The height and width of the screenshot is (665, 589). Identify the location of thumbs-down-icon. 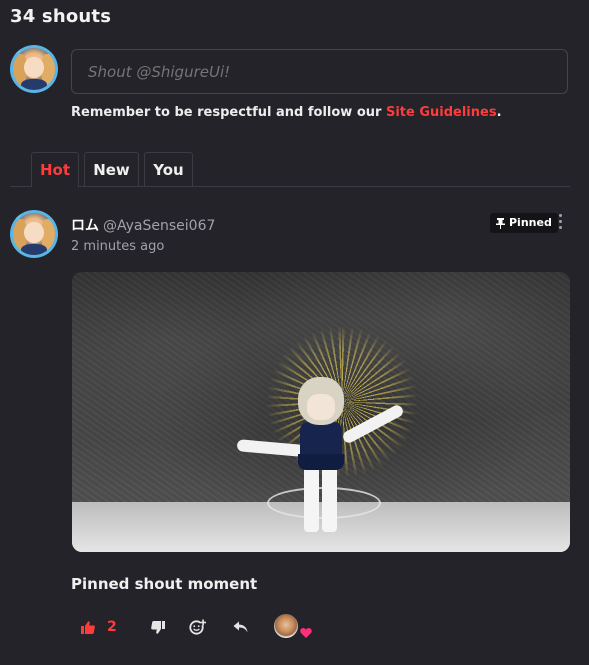
(158, 627).